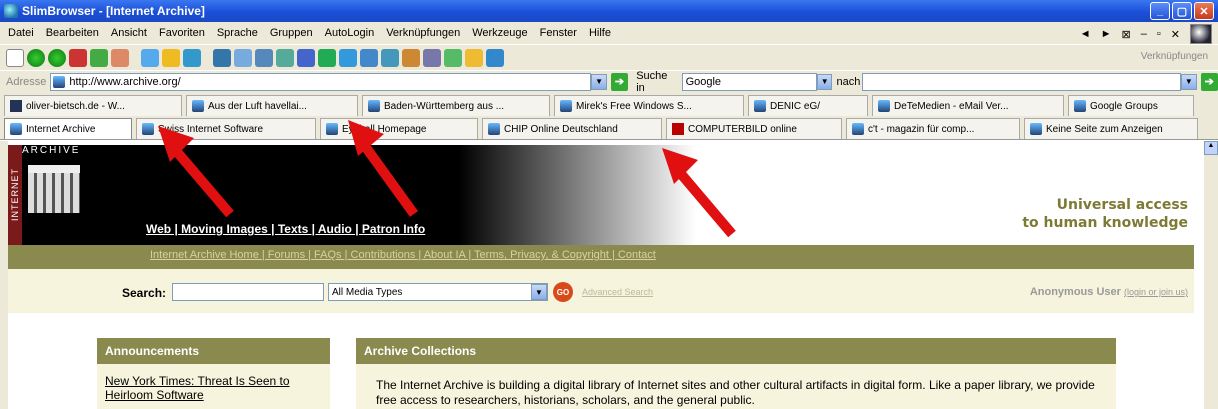  What do you see at coordinates (609, 11) in the screenshot?
I see `window-titlebar: SlimBrowser - [Internet Archive] _ ▢ ✕` at bounding box center [609, 11].